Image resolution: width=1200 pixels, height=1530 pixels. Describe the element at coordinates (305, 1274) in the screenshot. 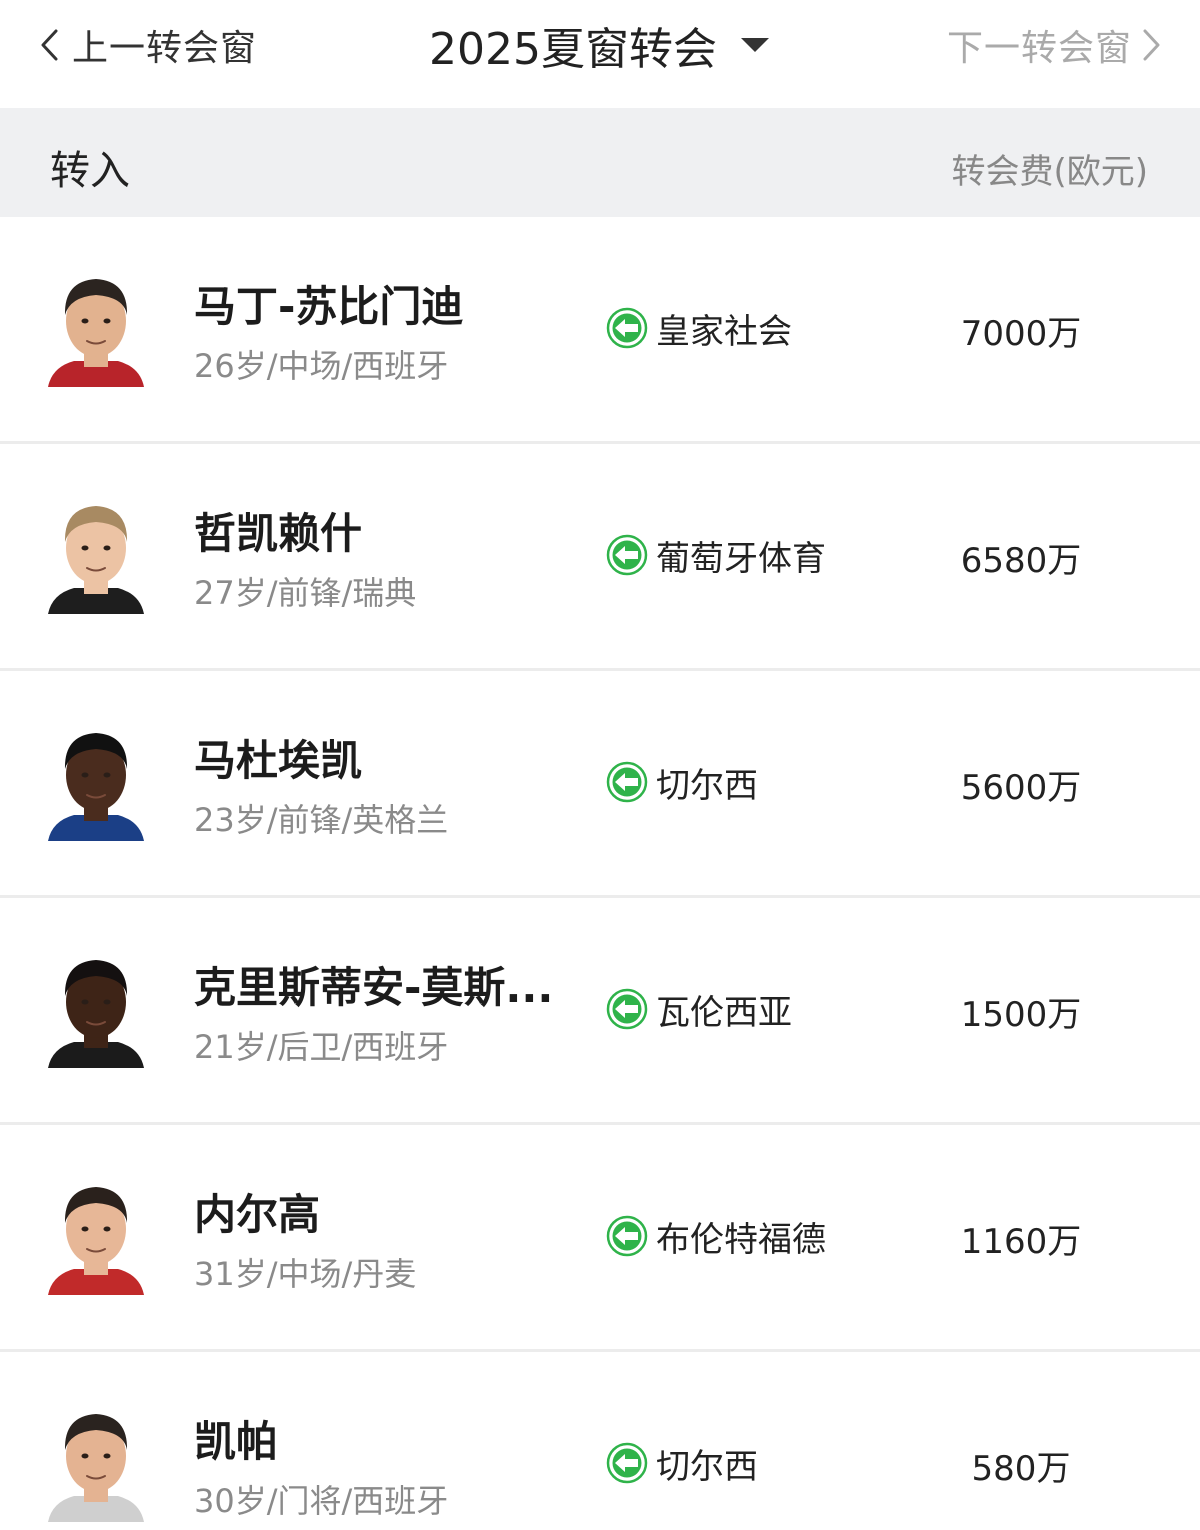

I see `player-info: 31岁/中场/丹麦` at that location.